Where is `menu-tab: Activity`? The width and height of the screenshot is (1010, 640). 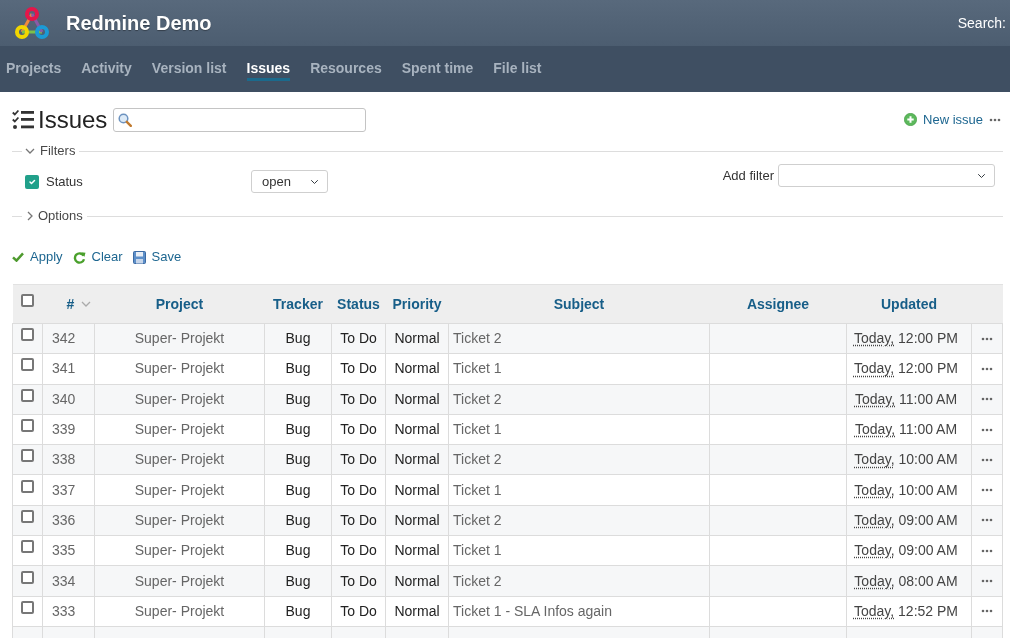 menu-tab: Activity is located at coordinates (106, 69).